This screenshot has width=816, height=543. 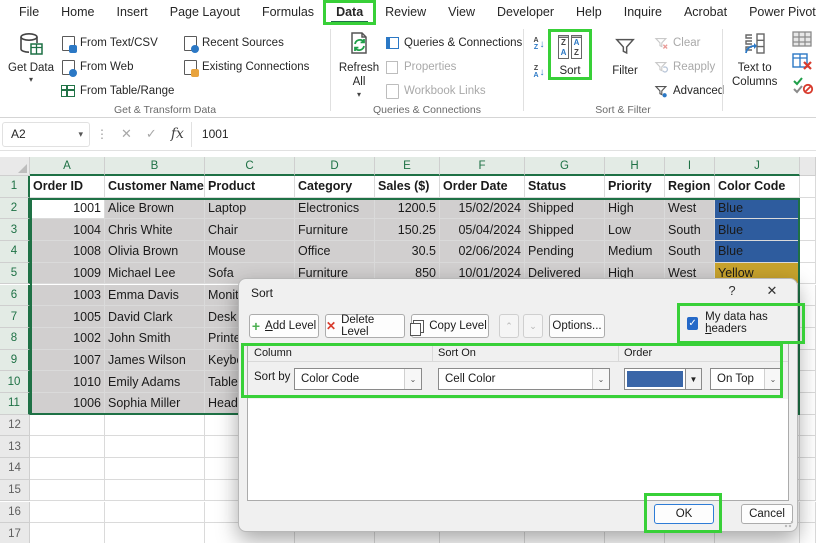 I want to click on cell-I1: Region, so click(x=690, y=187).